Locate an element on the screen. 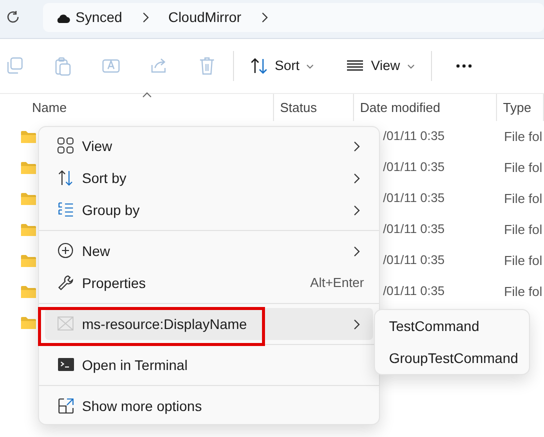 Image resolution: width=544 pixels, height=437 pixels. refresh-icon is located at coordinates (13, 17).